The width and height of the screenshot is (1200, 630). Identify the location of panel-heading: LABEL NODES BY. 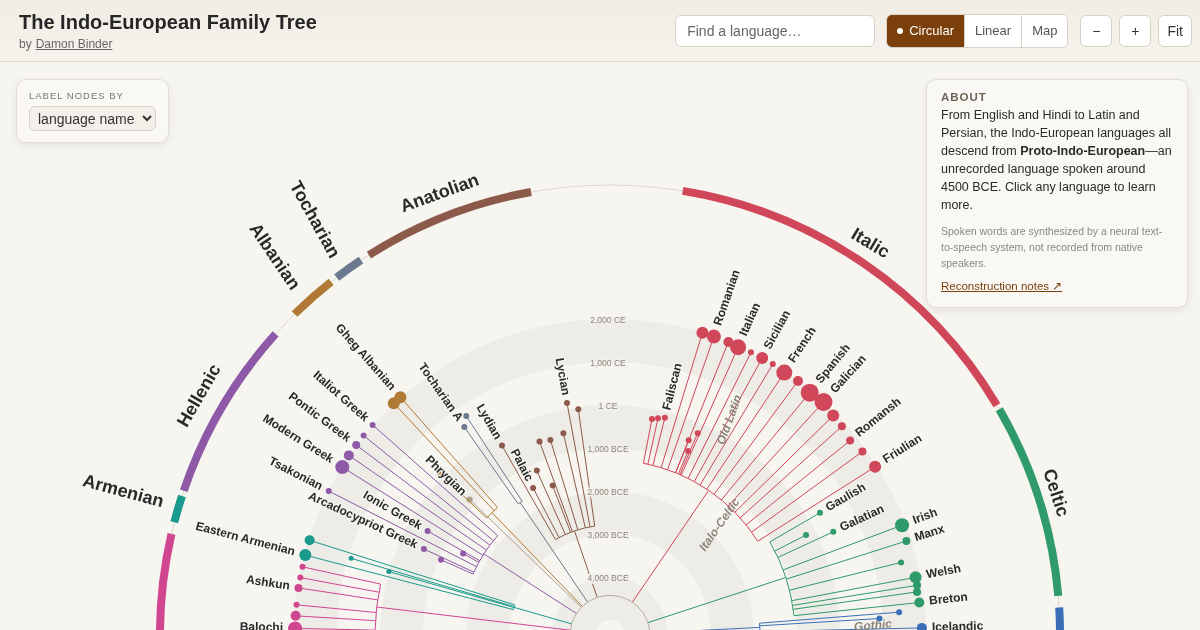
(77, 95).